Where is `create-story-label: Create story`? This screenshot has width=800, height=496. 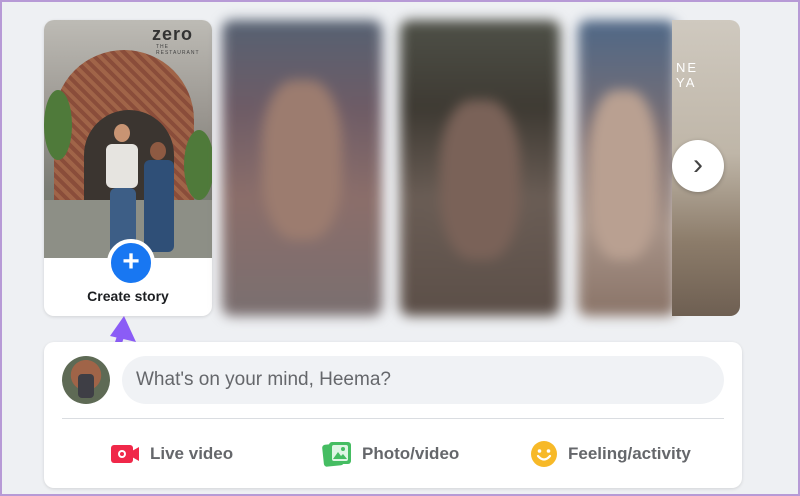 create-story-label: Create story is located at coordinates (128, 296).